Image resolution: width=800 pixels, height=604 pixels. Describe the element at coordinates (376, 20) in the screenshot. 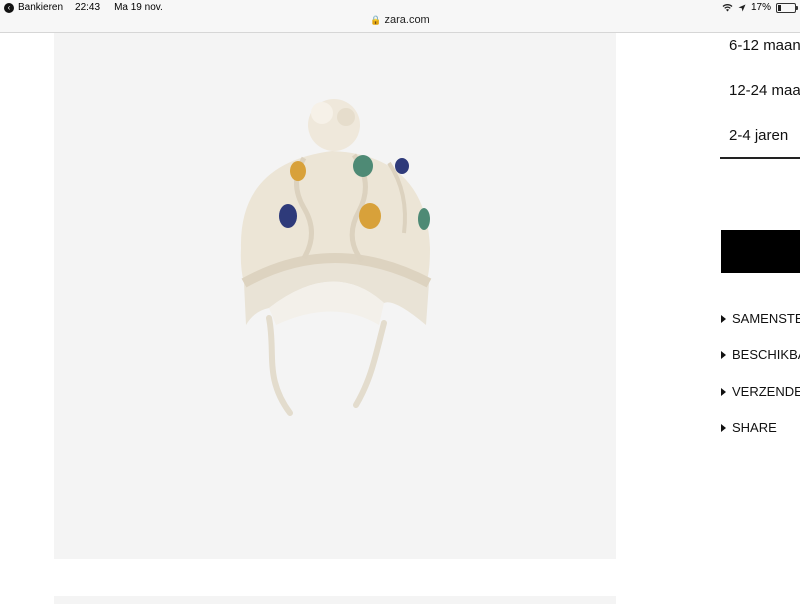

I see `lock-icon: 🔒` at that location.